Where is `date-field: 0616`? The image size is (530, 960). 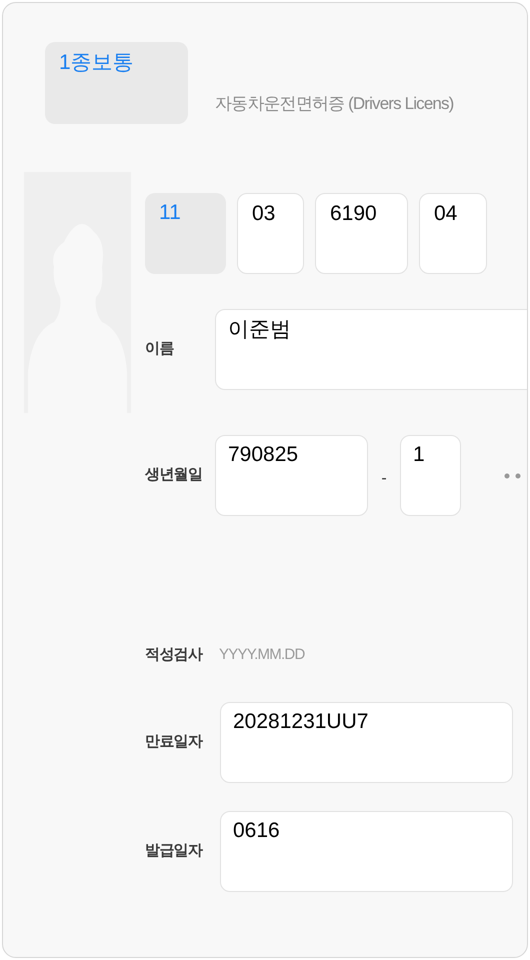 date-field: 0616 is located at coordinates (366, 851).